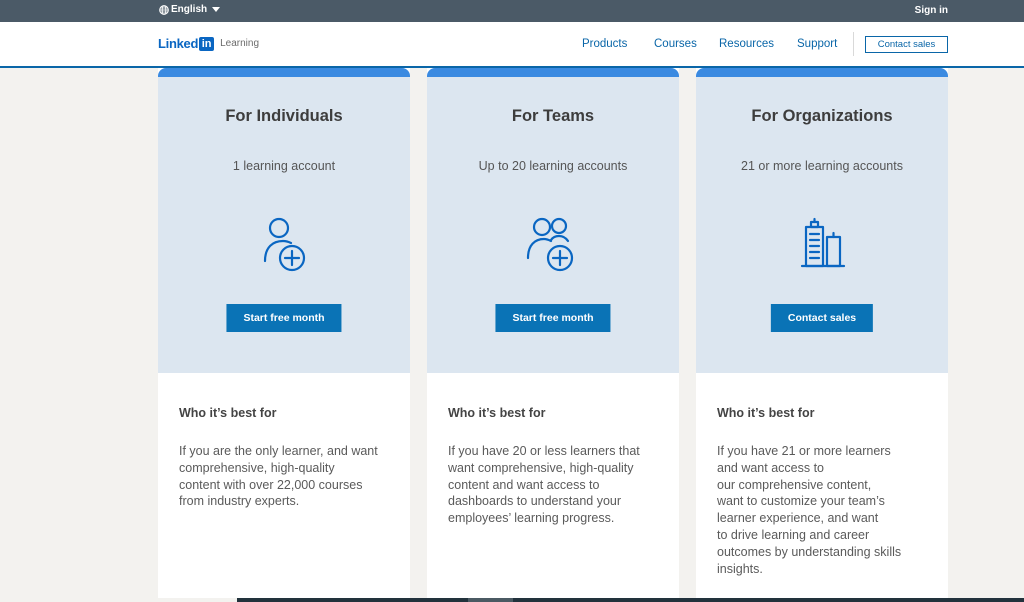  What do you see at coordinates (553, 116) in the screenshot?
I see `plan-title: For Teams` at bounding box center [553, 116].